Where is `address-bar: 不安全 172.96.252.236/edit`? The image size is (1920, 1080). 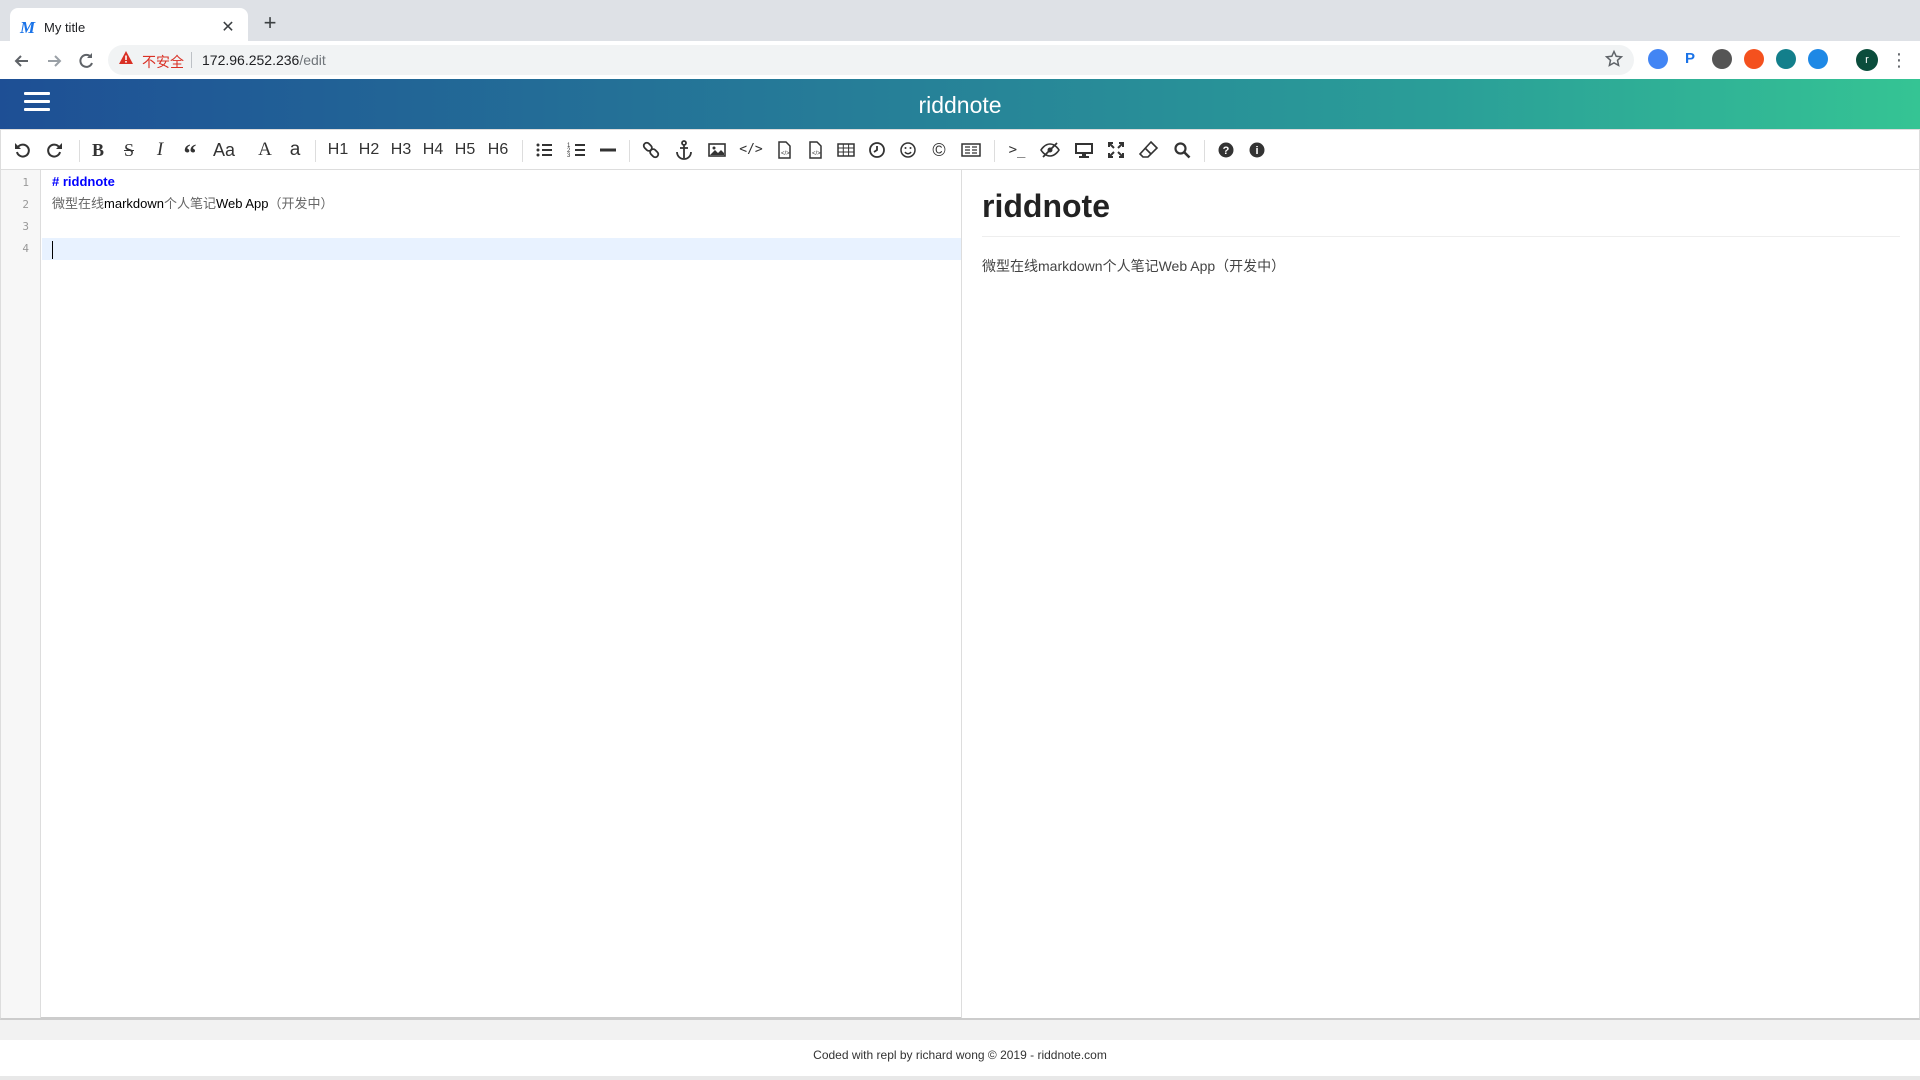 address-bar: 不安全 172.96.252.236/edit is located at coordinates (871, 60).